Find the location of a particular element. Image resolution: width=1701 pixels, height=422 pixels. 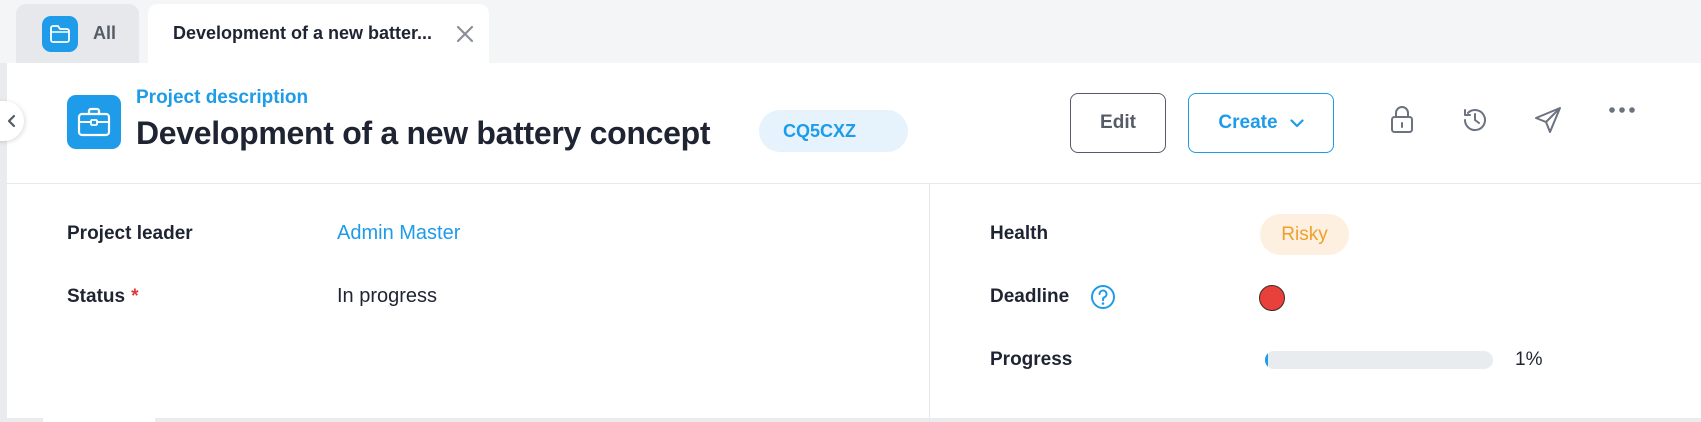

bottom-strip is located at coordinates (850, 420).